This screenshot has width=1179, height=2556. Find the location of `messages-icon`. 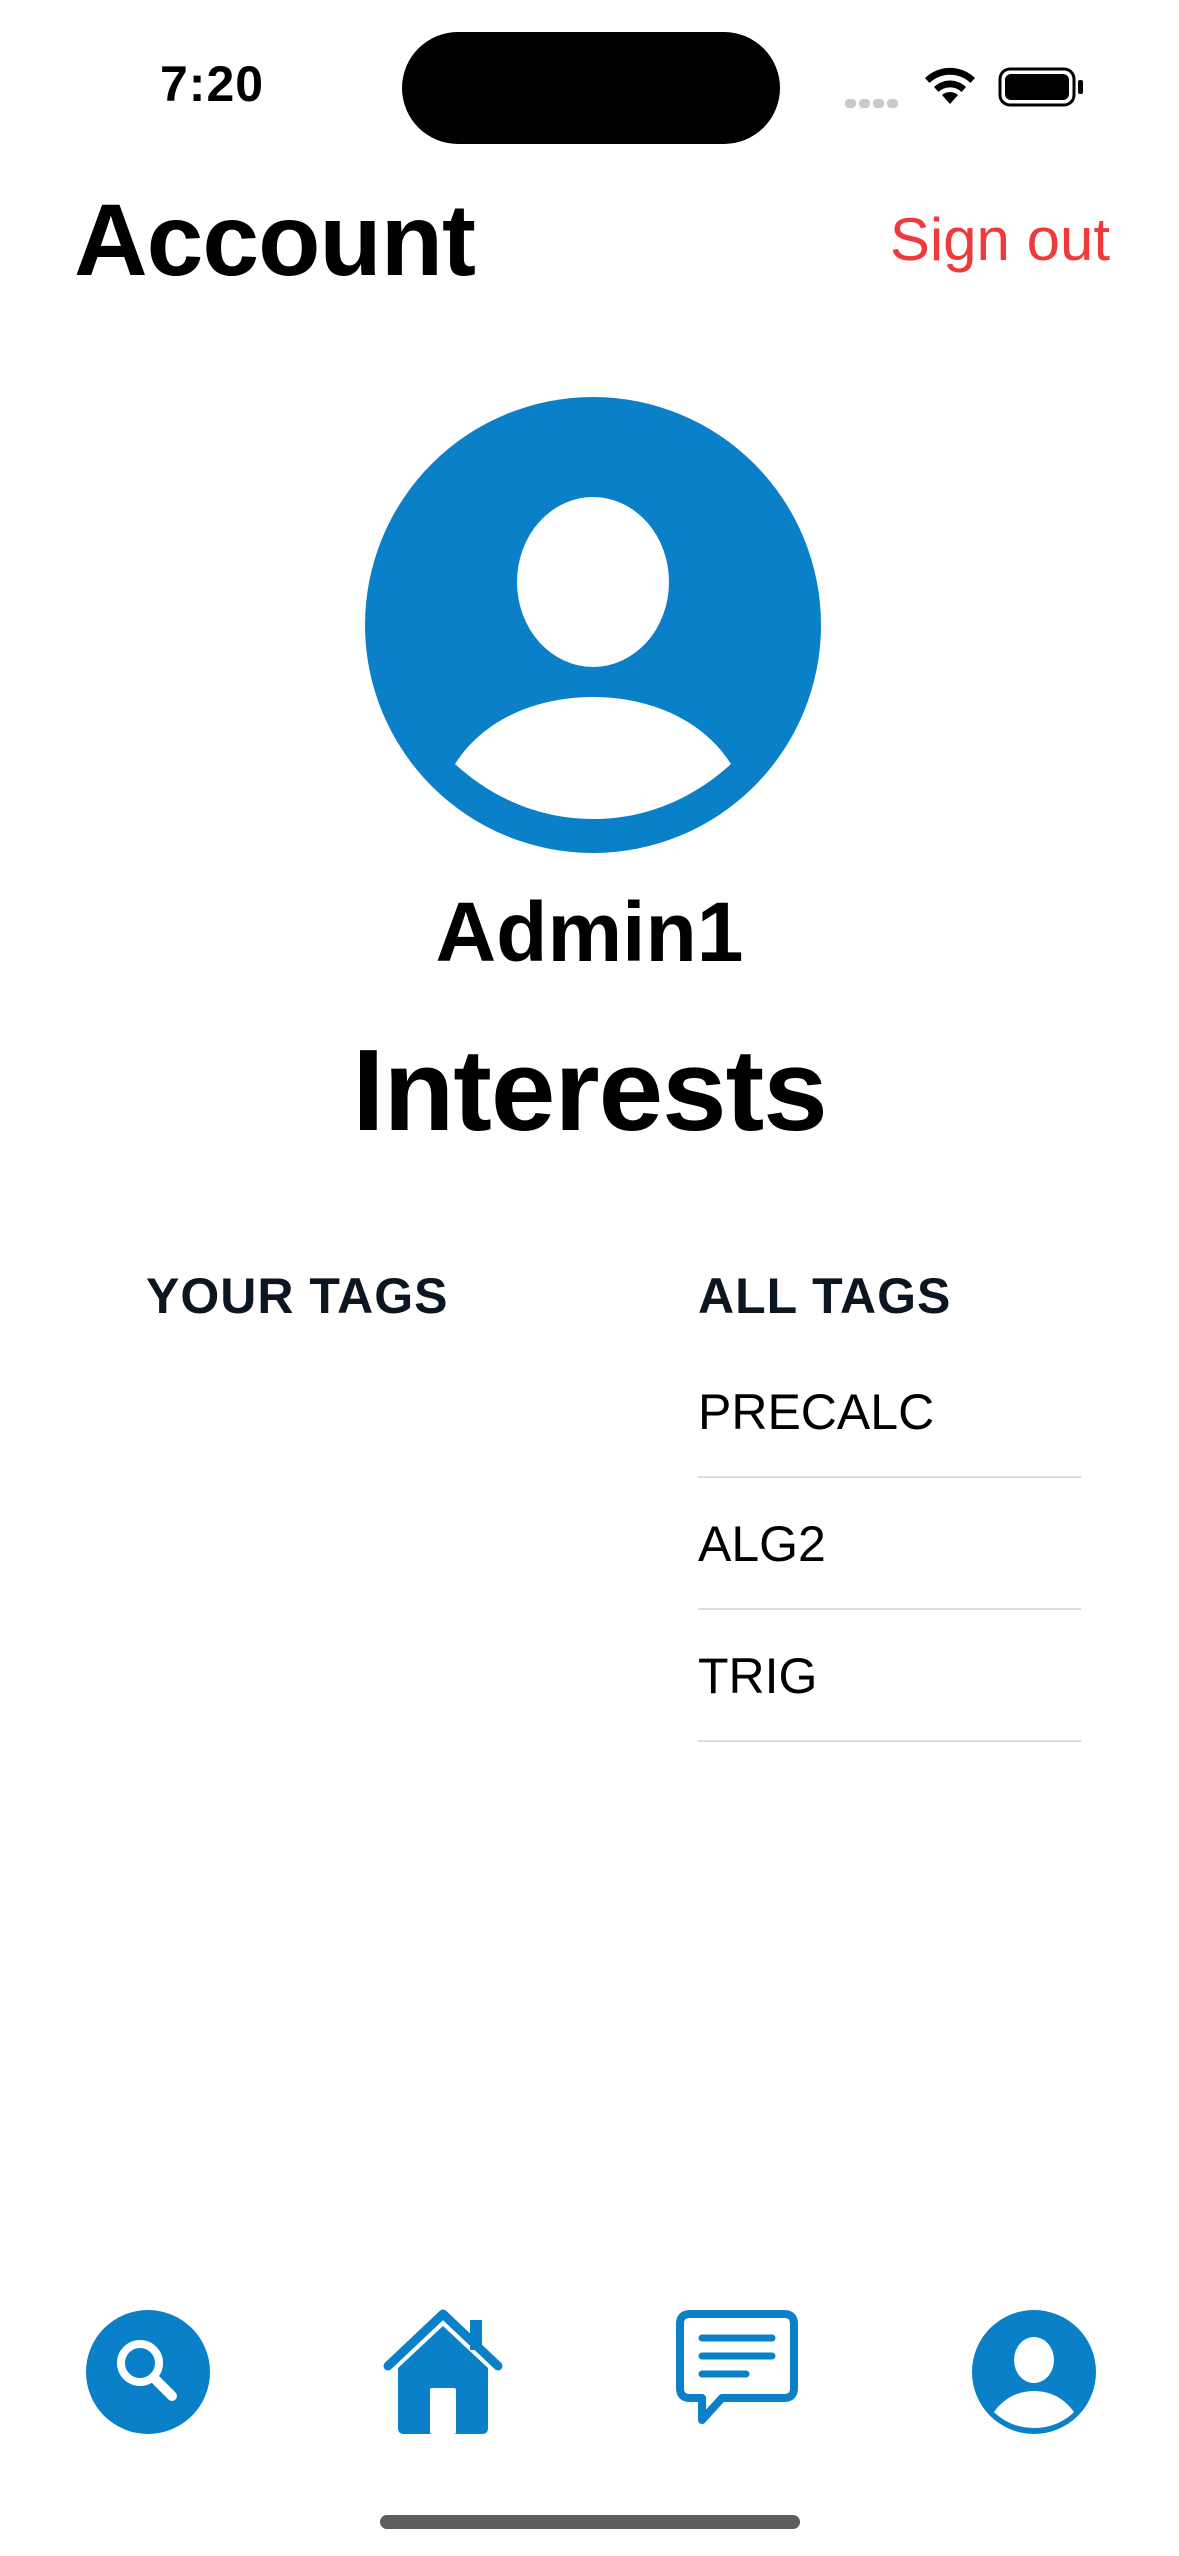

messages-icon is located at coordinates (737, 2367).